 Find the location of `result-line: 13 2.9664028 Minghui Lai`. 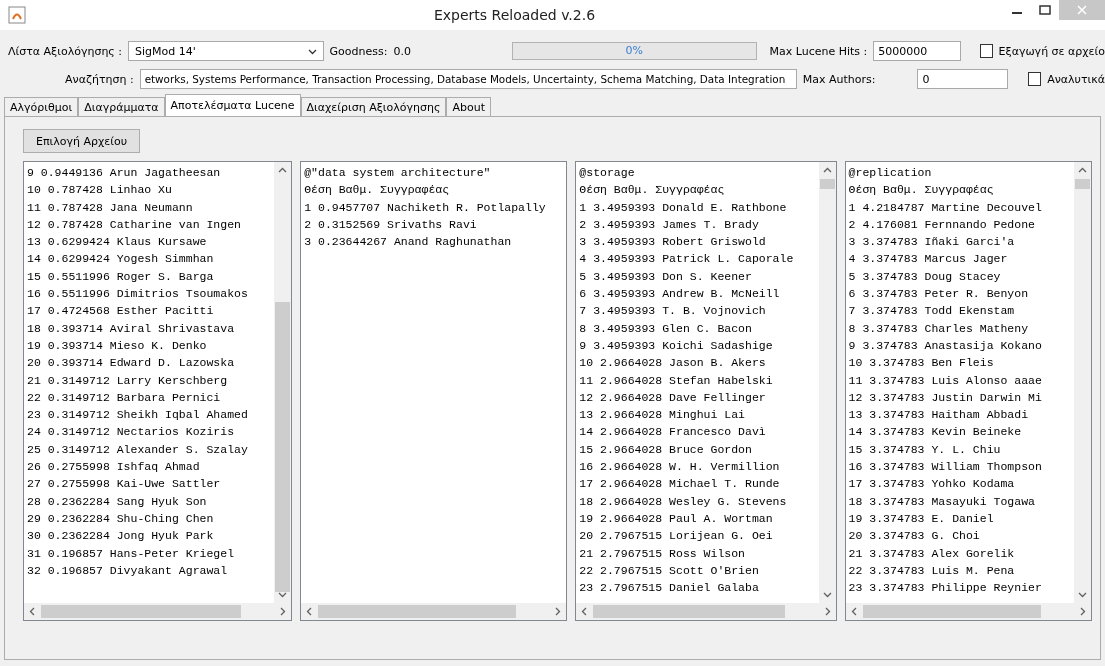

result-line: 13 2.9664028 Minghui Lai is located at coordinates (662, 415).